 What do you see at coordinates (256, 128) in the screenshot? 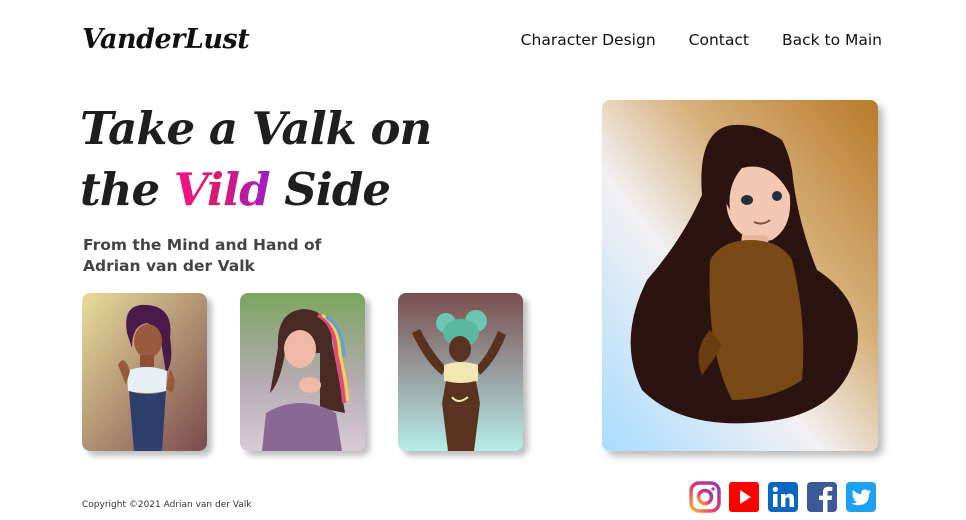
I see `headline-line-1: Take a Valk on` at bounding box center [256, 128].